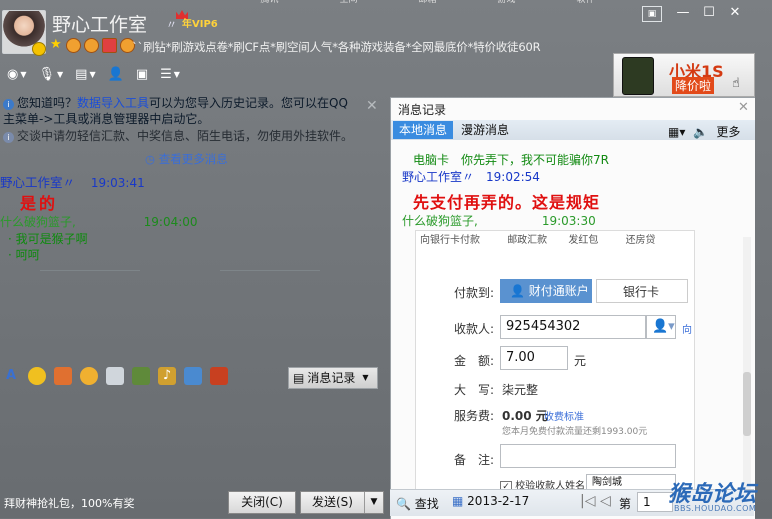 The image size is (772, 519). Describe the element at coordinates (167, 376) in the screenshot. I see `music-icon: ♪` at that location.